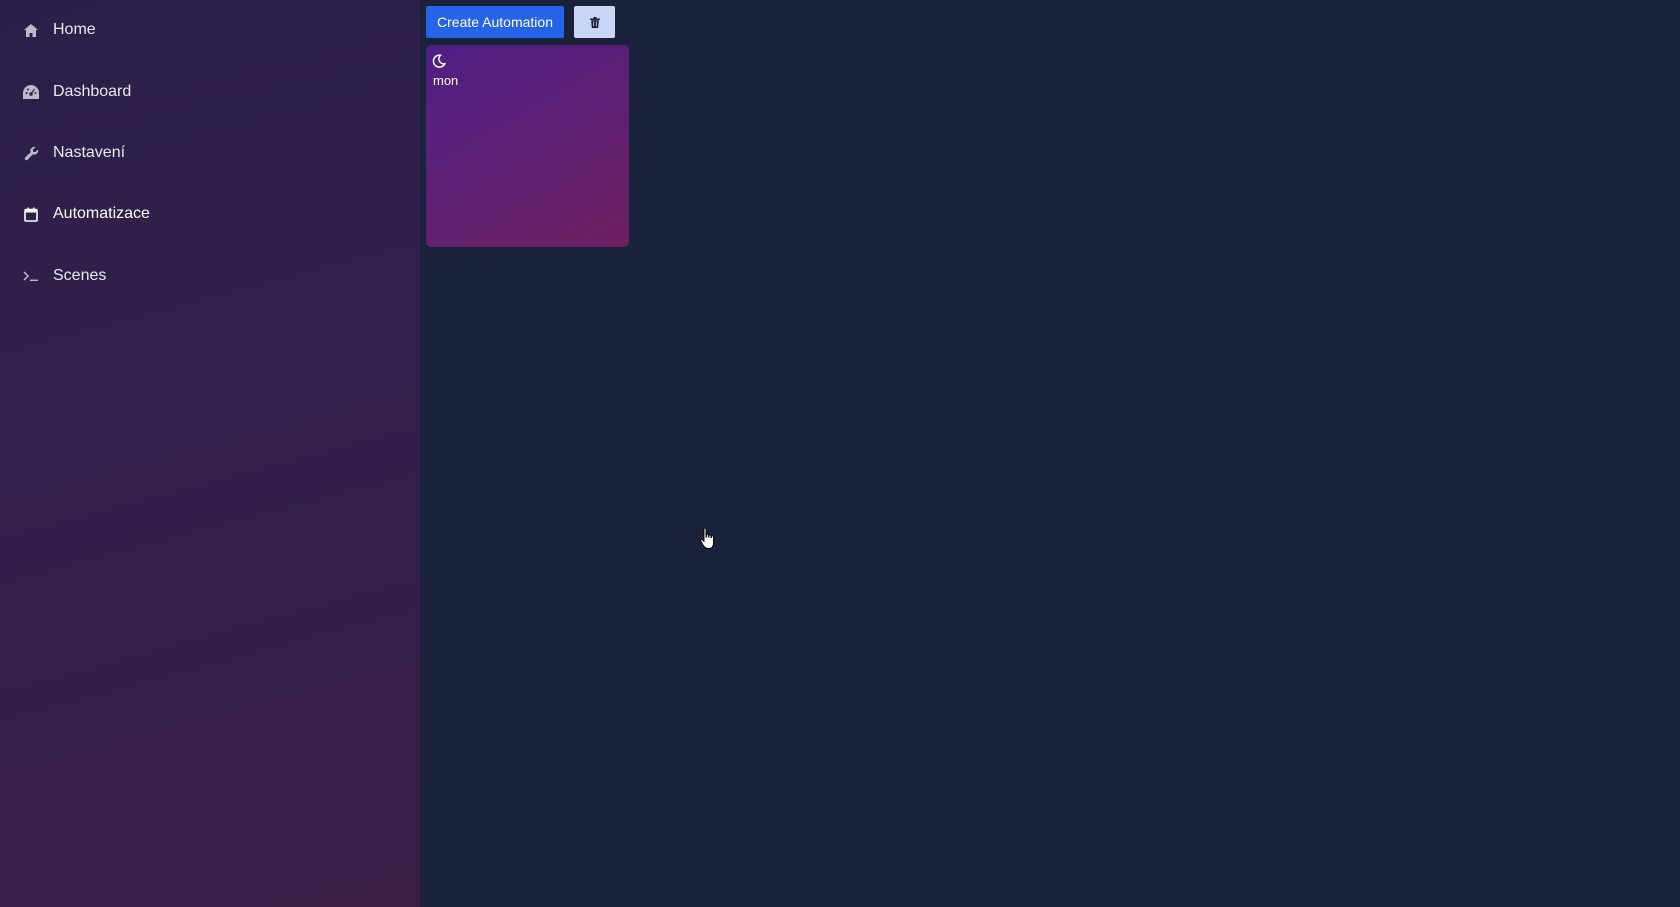  Describe the element at coordinates (31, 30) in the screenshot. I see `home-icon` at that location.